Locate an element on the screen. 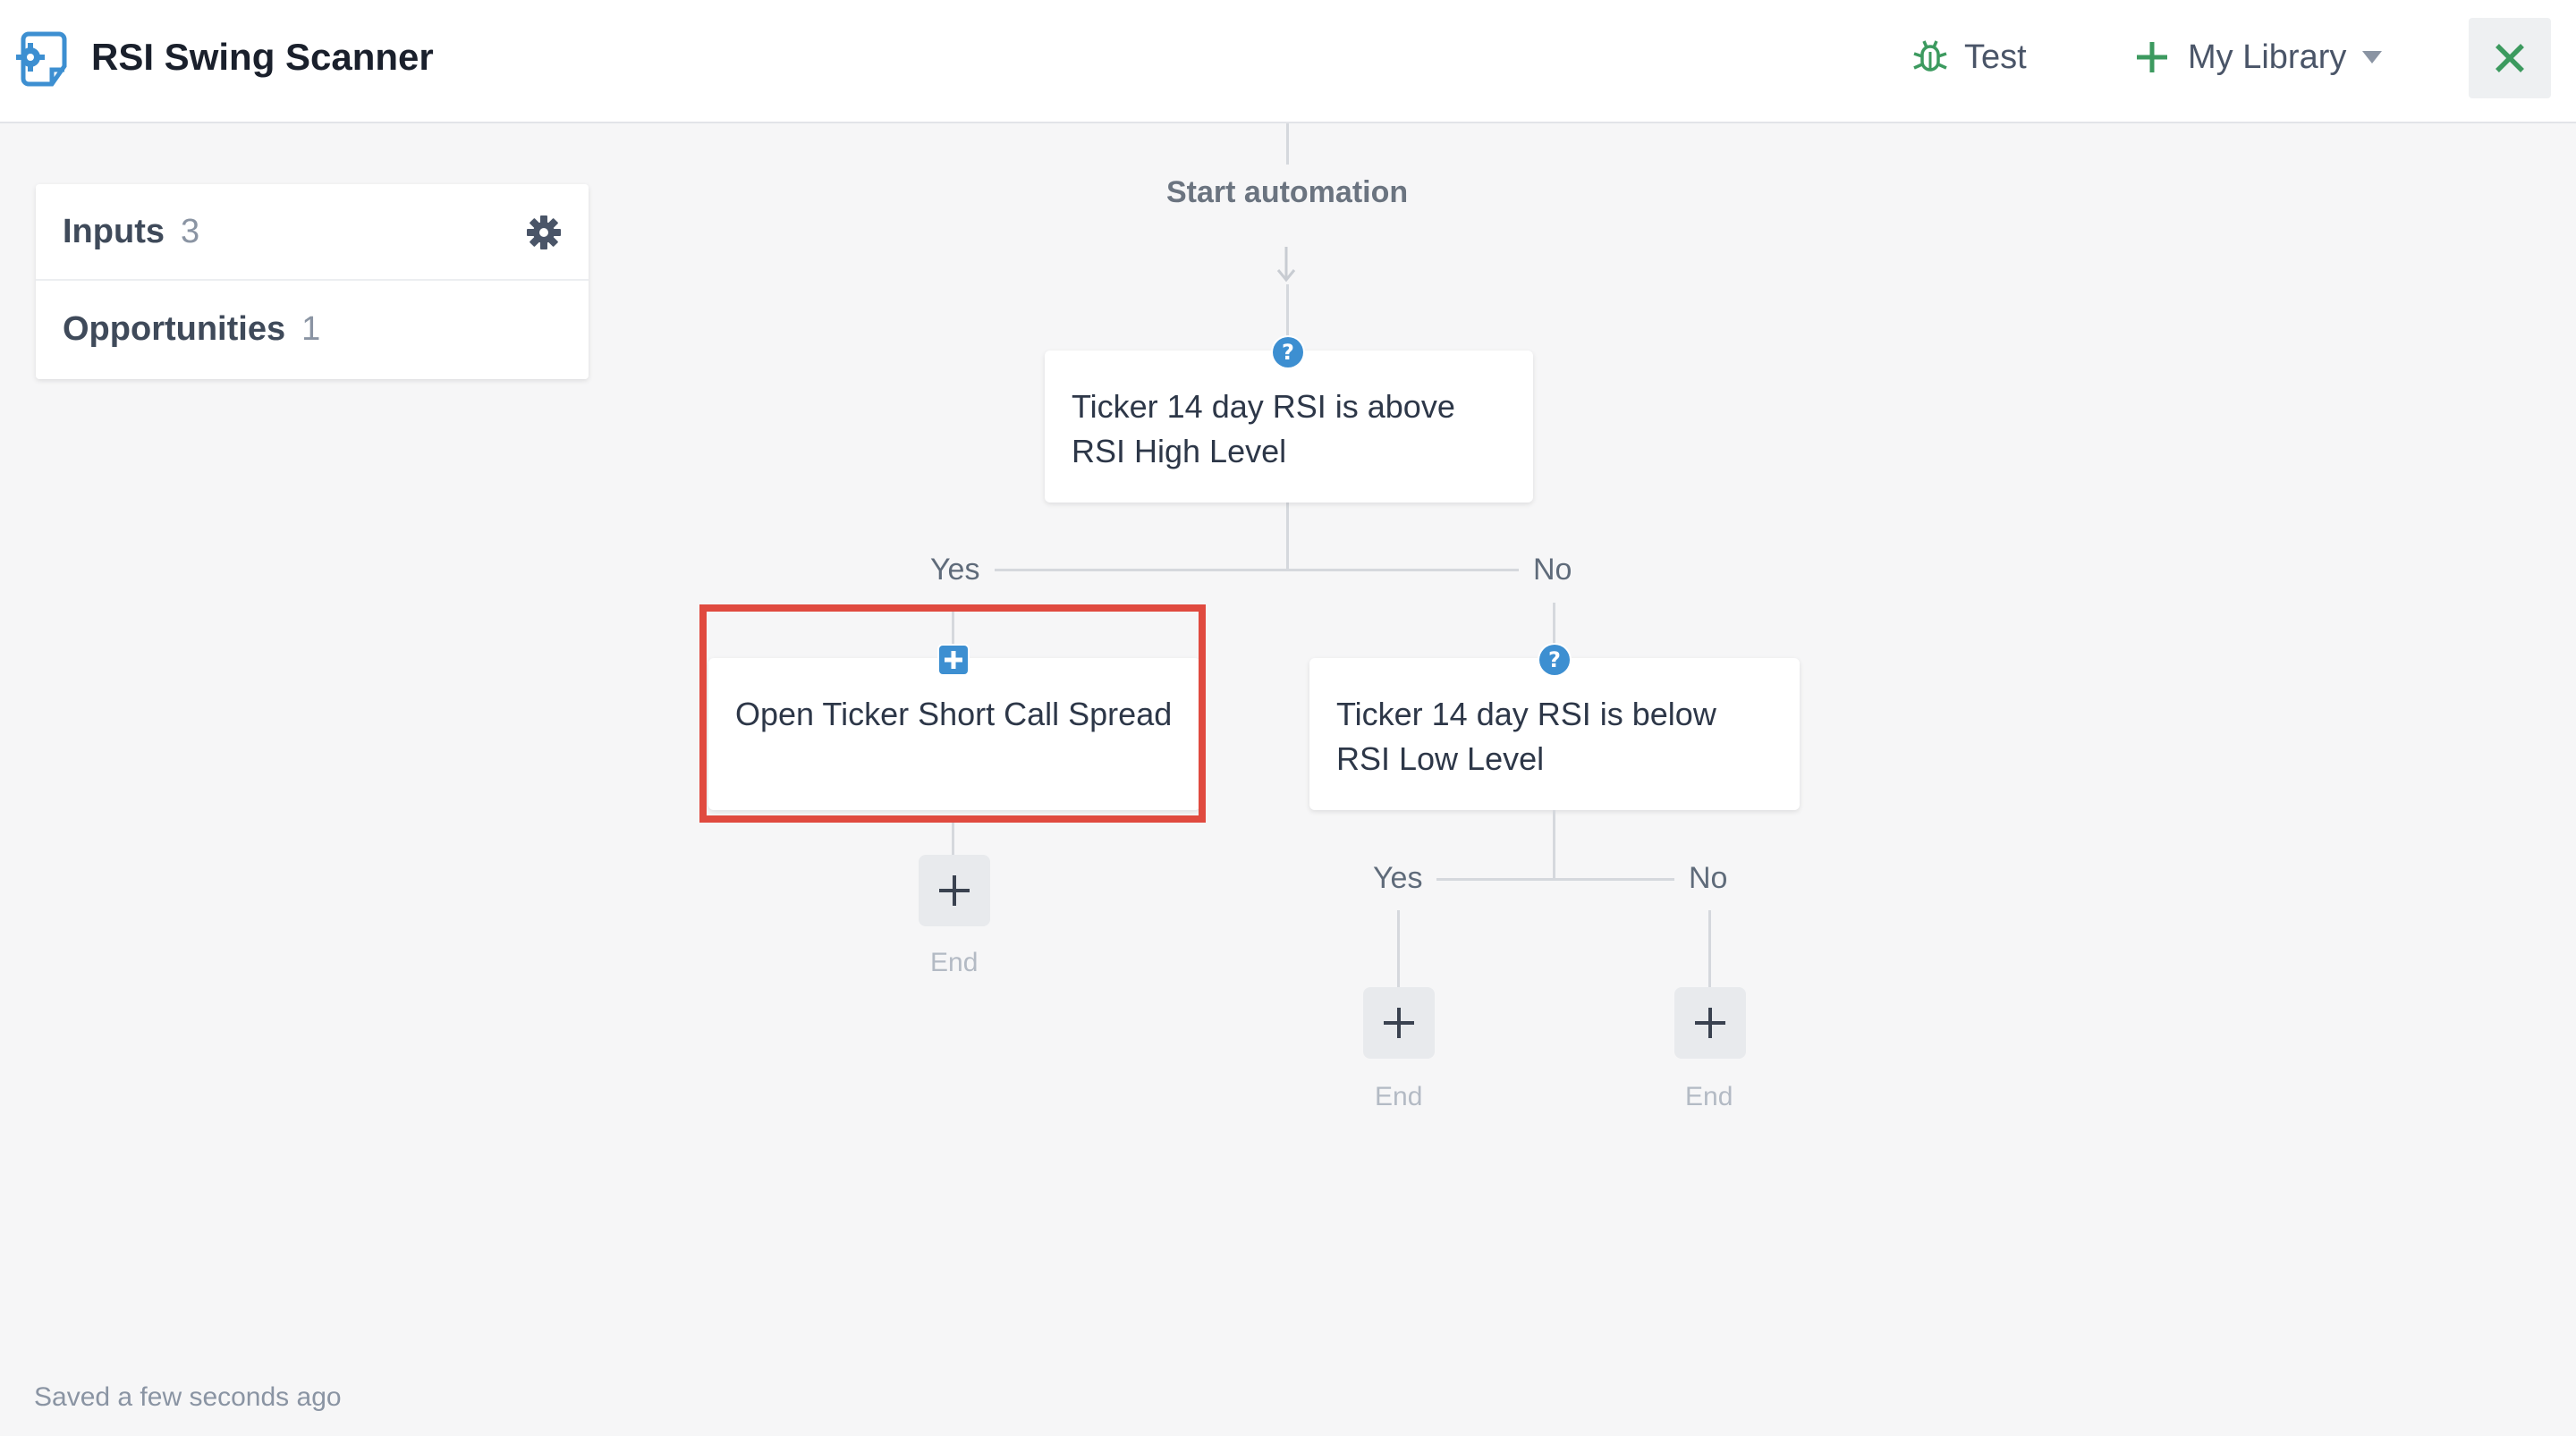  connector-action-down is located at coordinates (953, 840).